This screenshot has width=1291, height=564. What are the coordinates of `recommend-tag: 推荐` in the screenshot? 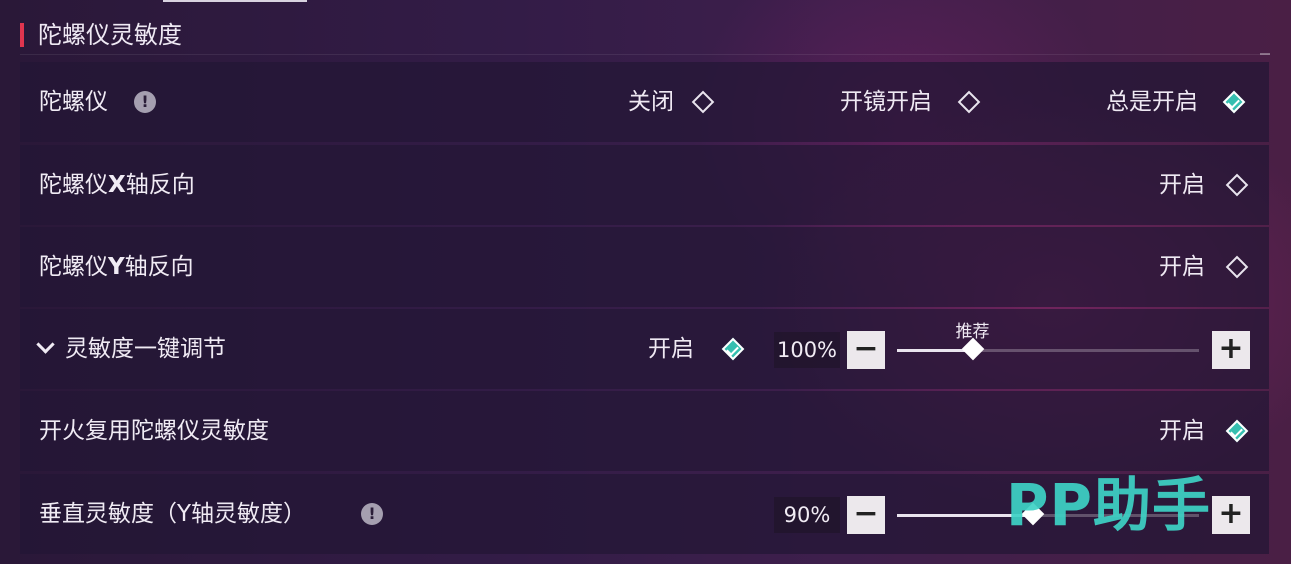 It's located at (972, 332).